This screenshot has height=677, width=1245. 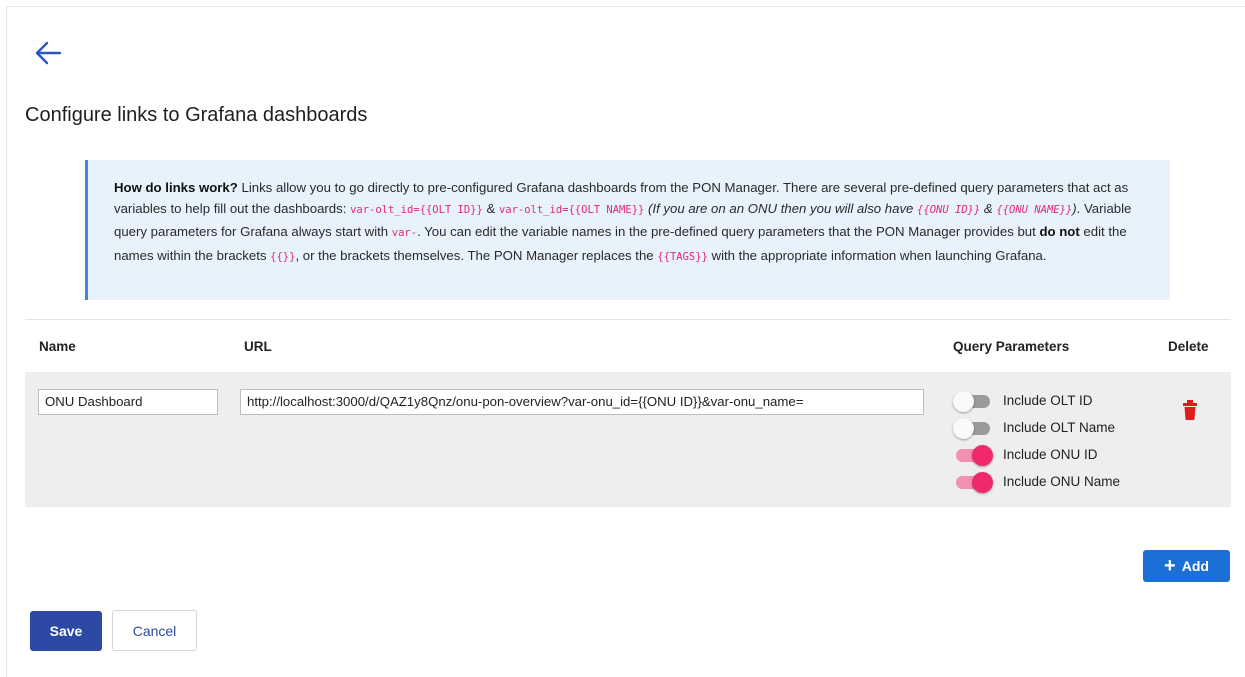 What do you see at coordinates (176, 187) in the screenshot?
I see `info-heading: How do links work?` at bounding box center [176, 187].